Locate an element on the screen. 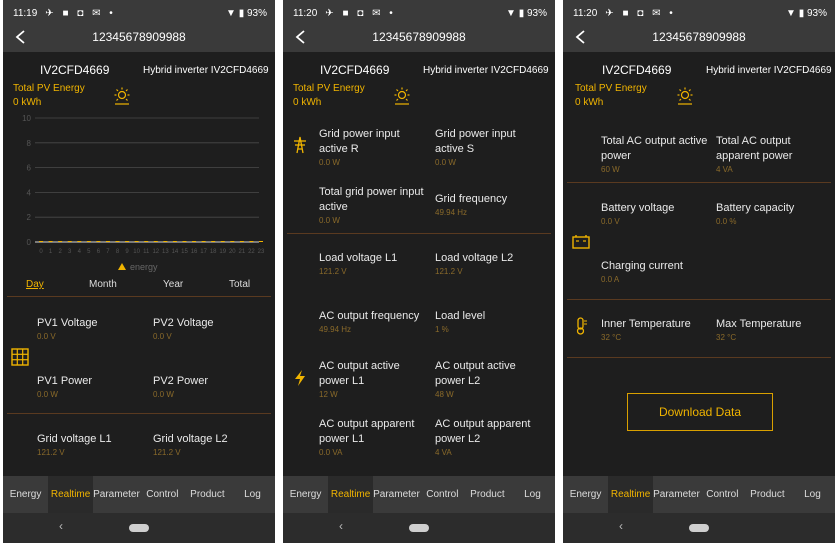 This screenshot has width=837, height=543. y-tick-label: 10 is located at coordinates (26, 118).